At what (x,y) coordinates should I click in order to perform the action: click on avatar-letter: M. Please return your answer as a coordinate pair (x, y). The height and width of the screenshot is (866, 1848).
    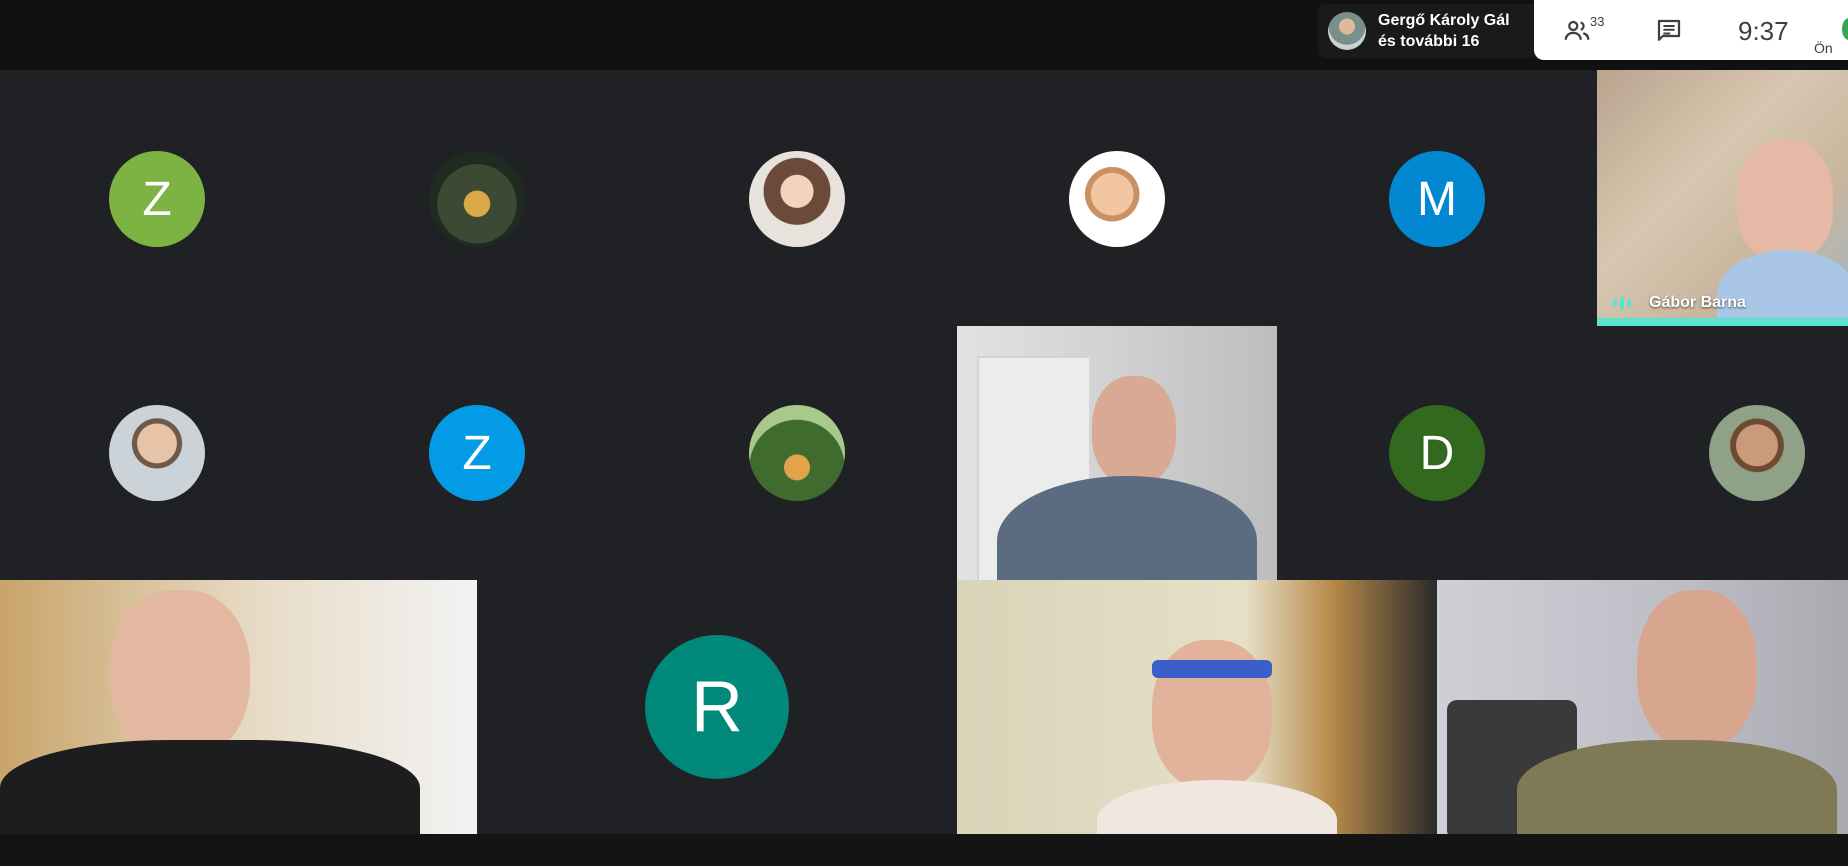
    Looking at the image, I should click on (1437, 199).